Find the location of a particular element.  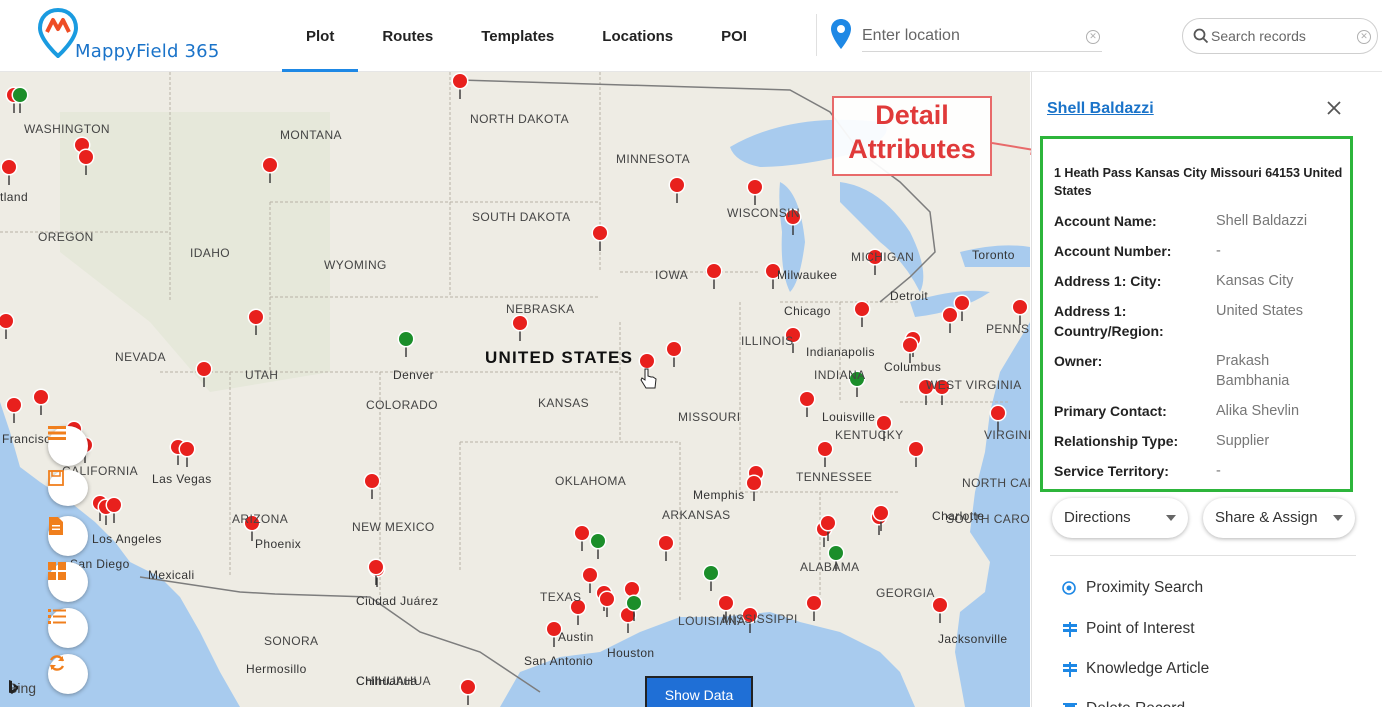

city-label: Las Vegas is located at coordinates (182, 479).